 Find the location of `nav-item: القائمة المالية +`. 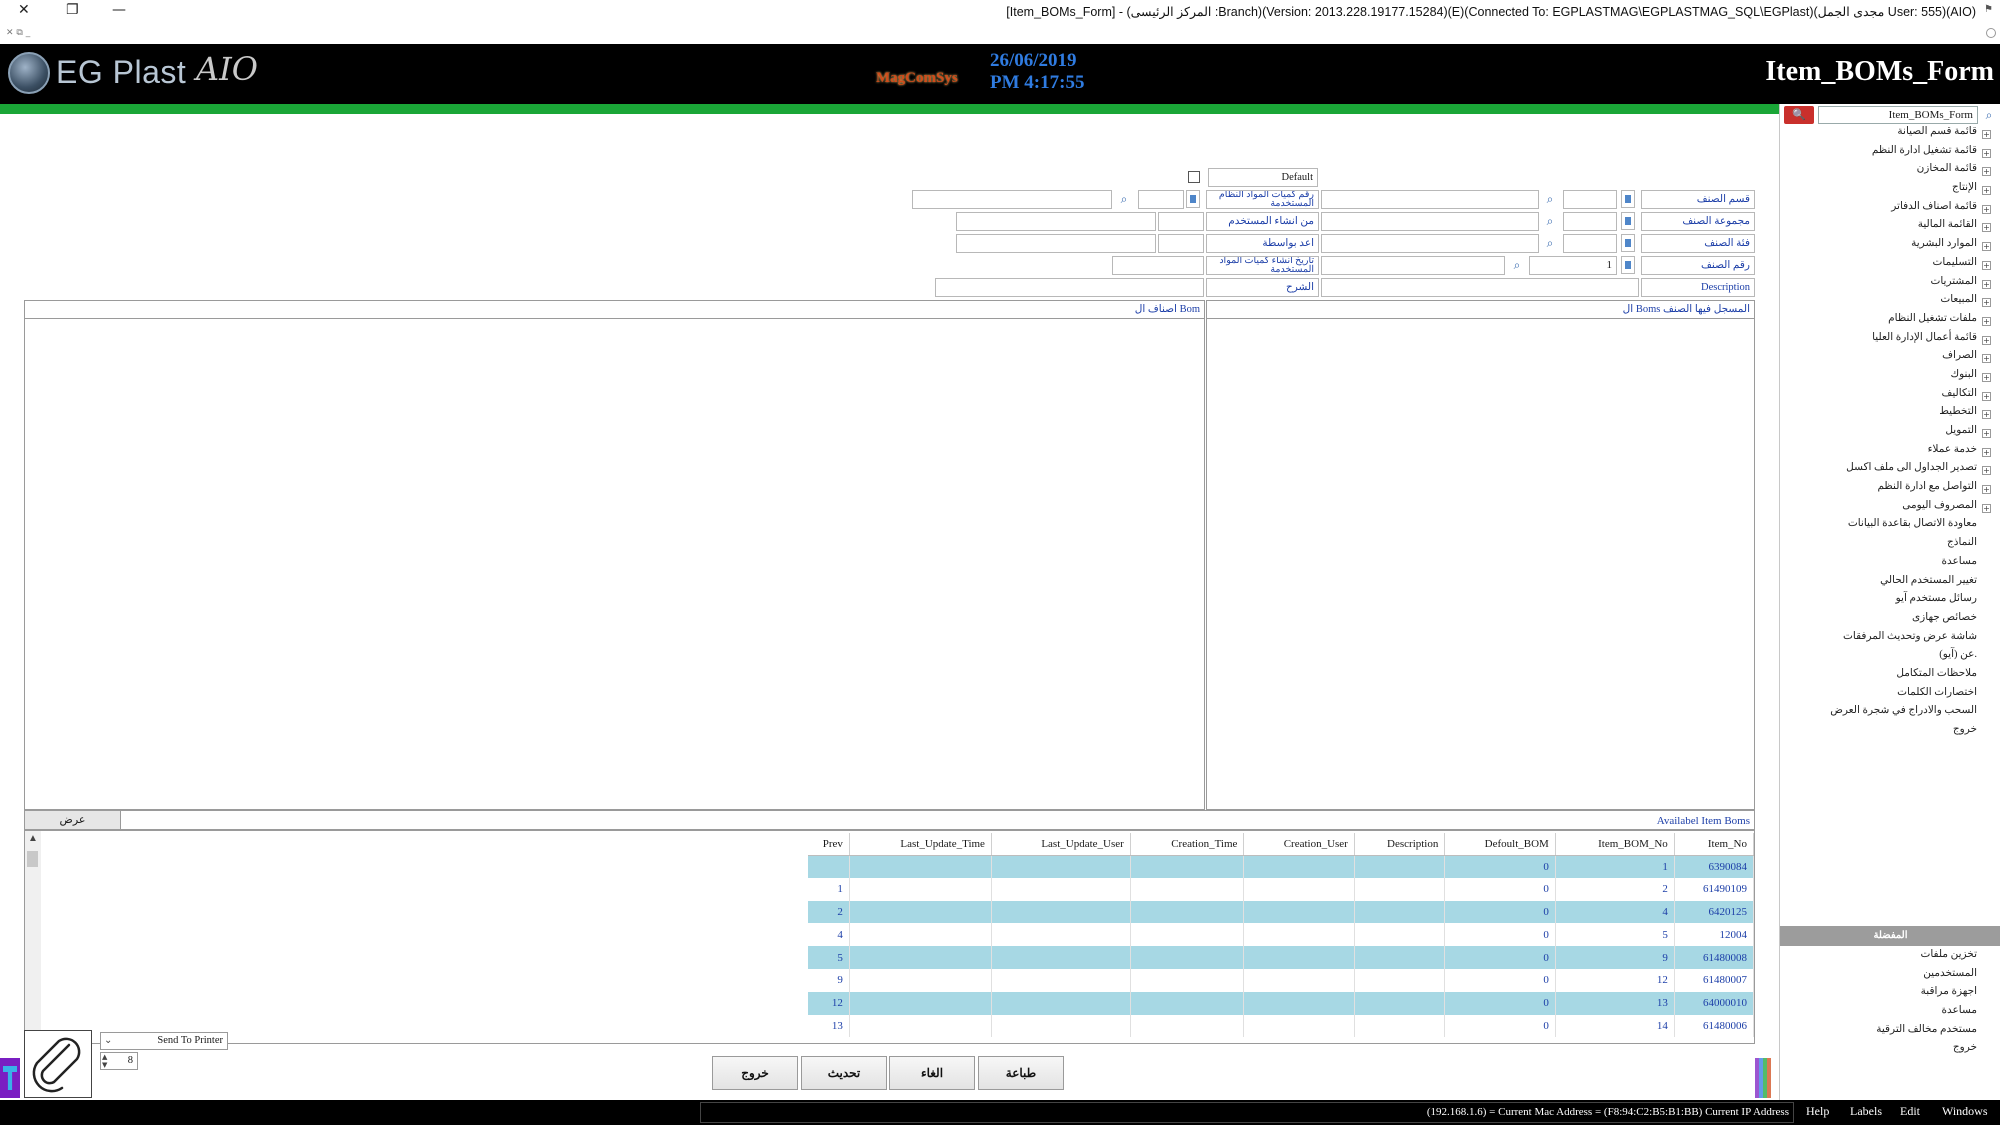

nav-item: القائمة المالية + is located at coordinates (1888, 227).